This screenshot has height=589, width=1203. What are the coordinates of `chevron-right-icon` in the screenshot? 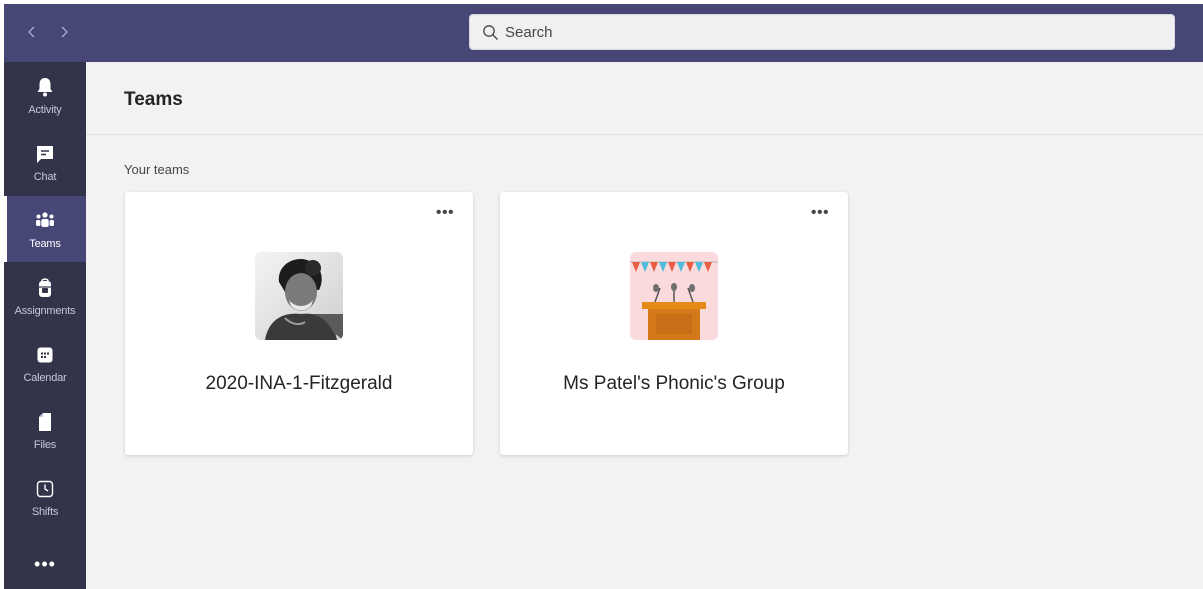 It's located at (64, 32).